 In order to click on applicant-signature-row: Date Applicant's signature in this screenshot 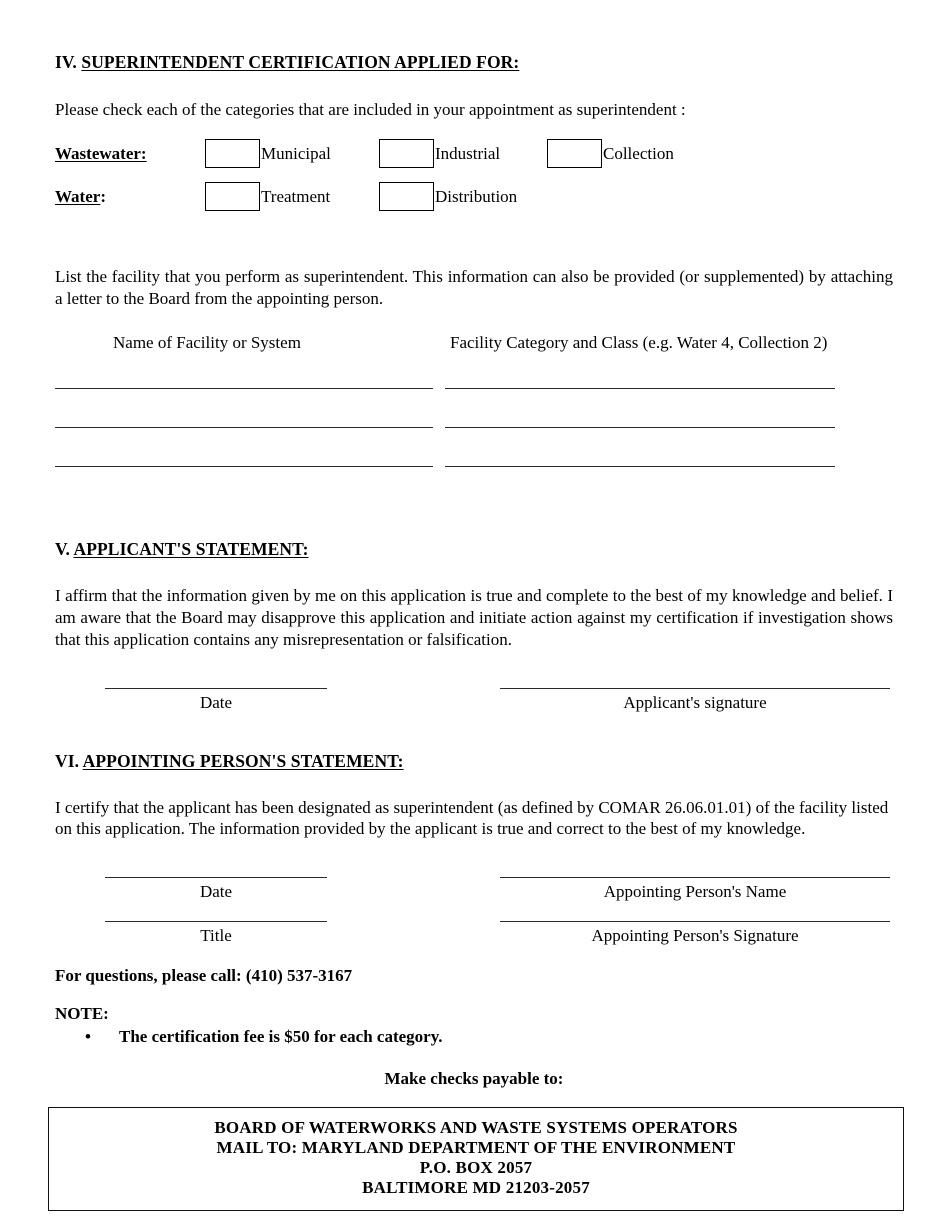, I will do `click(474, 700)`.